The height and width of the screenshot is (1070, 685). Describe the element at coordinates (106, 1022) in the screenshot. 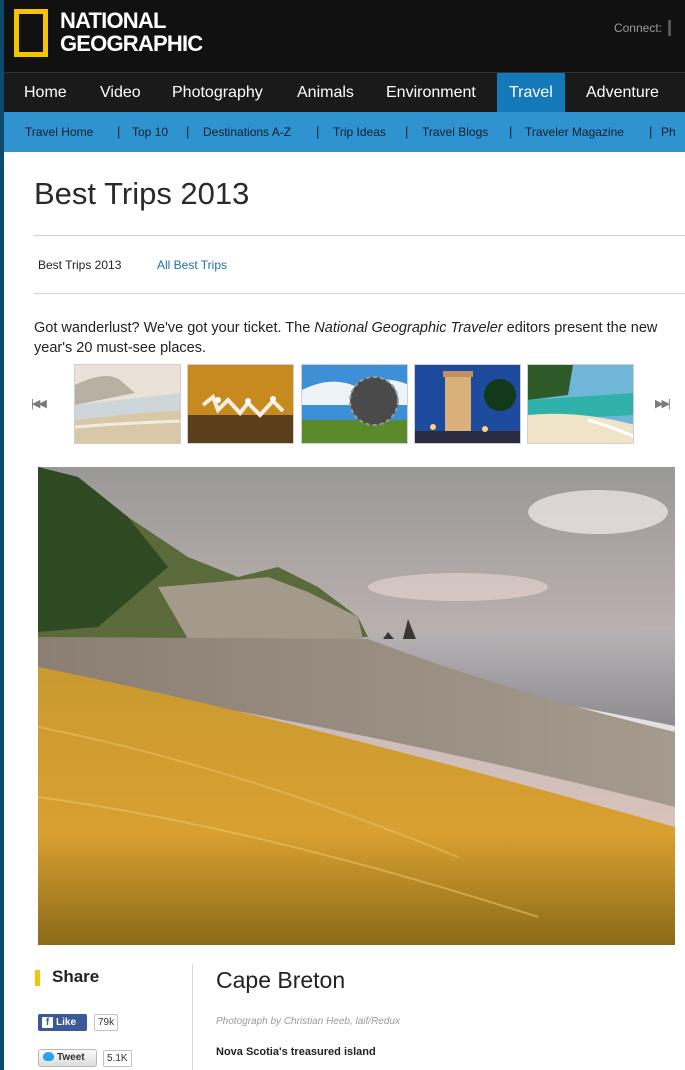

I see `like-count: 79k` at that location.